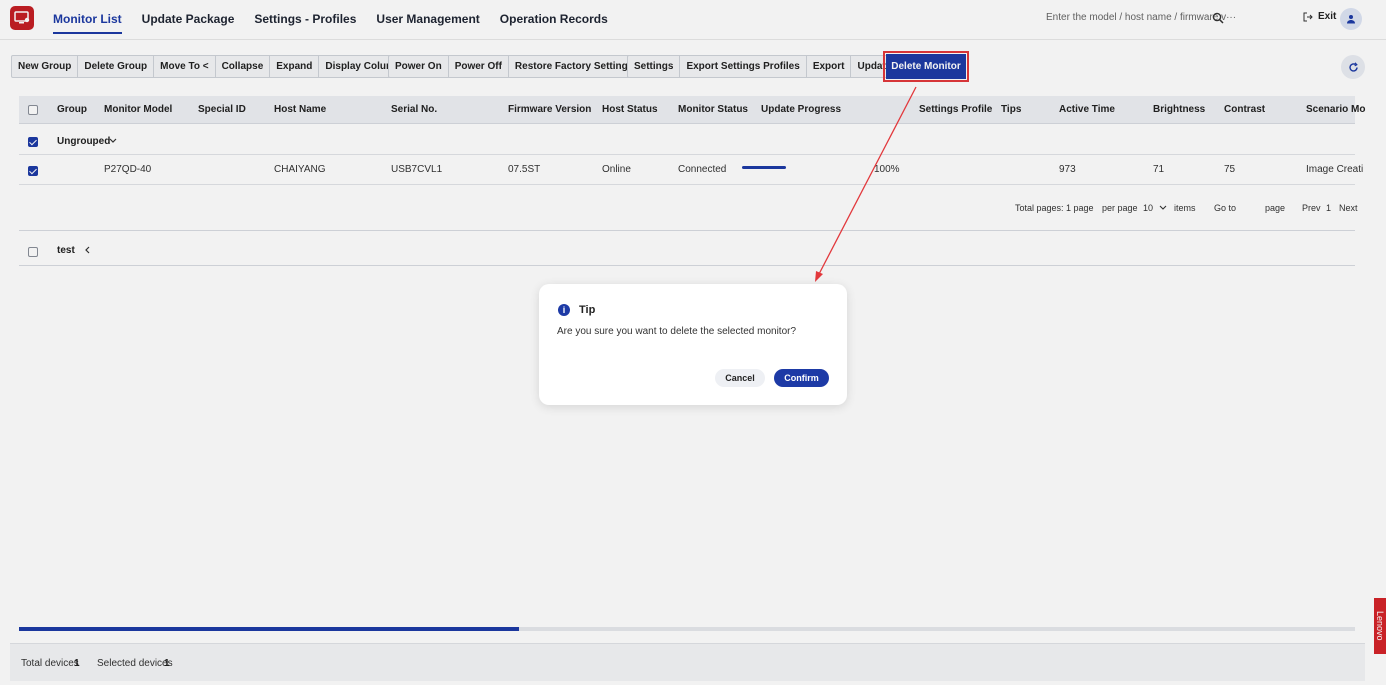  Describe the element at coordinates (740, 378) in the screenshot. I see `cancel-button: Cancel` at that location.